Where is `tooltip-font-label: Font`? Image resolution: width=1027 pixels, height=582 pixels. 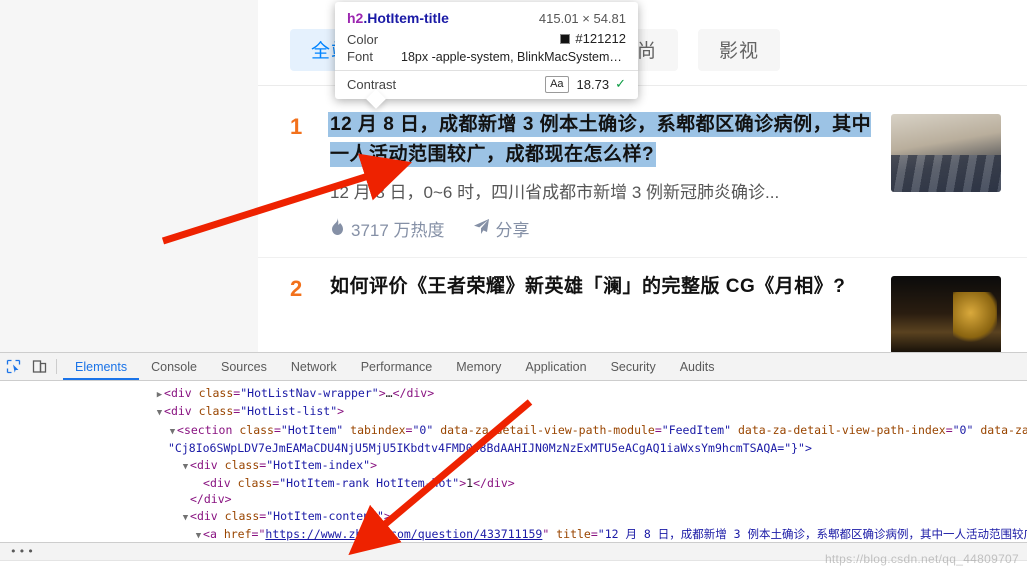
tooltip-font-label: Font is located at coordinates (360, 56).